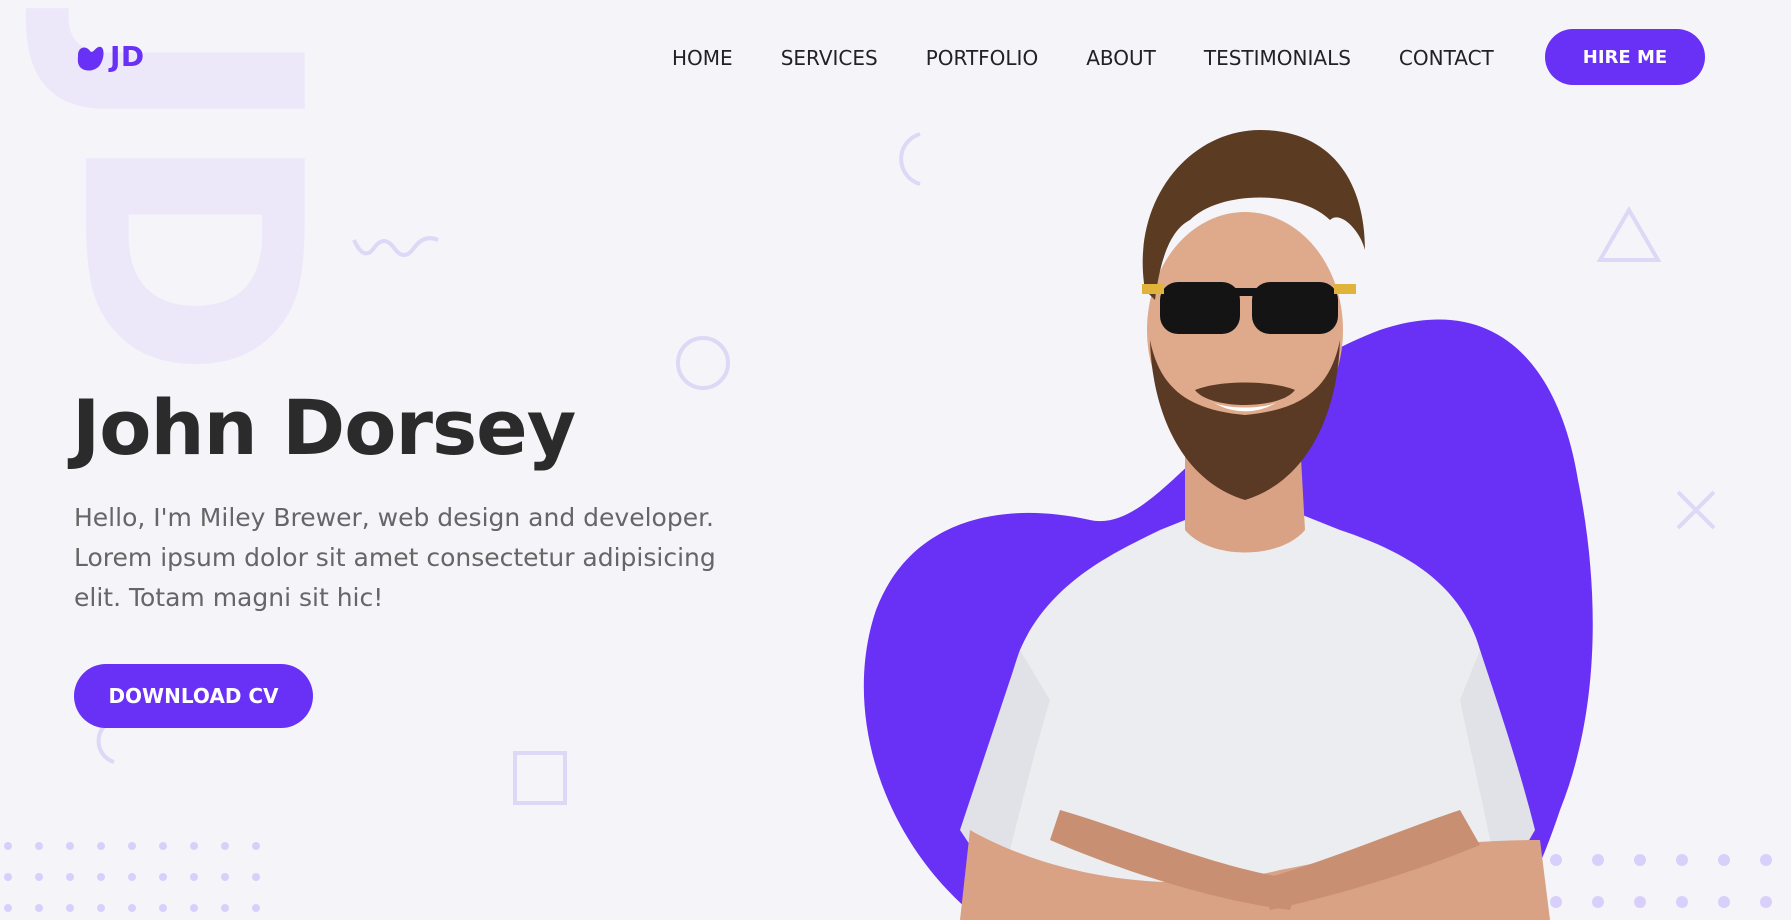 This screenshot has width=1791, height=920. I want to click on circle-decoration-icon, so click(703, 363).